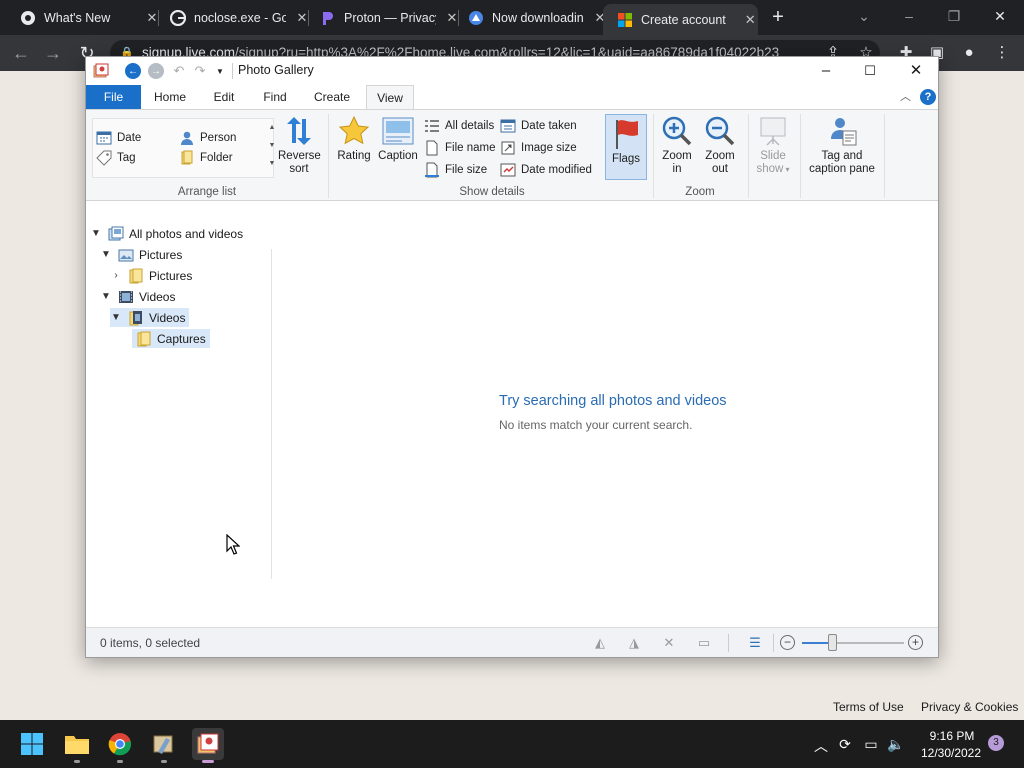  What do you see at coordinates (915, 642) in the screenshot?
I see `zoom-in-small-icon: +` at bounding box center [915, 642].